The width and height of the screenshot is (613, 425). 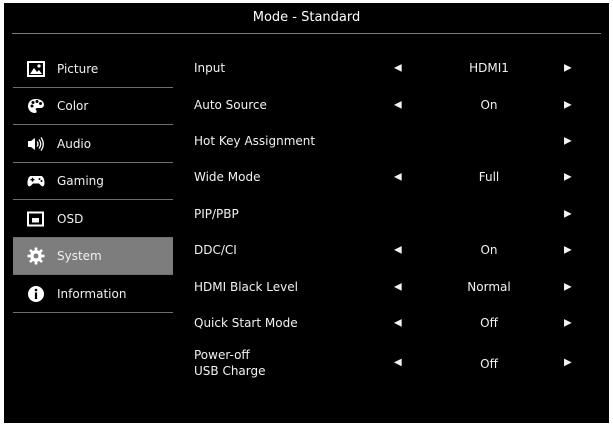 What do you see at coordinates (255, 140) in the screenshot?
I see `setting-label: Hot Key Assignment` at bounding box center [255, 140].